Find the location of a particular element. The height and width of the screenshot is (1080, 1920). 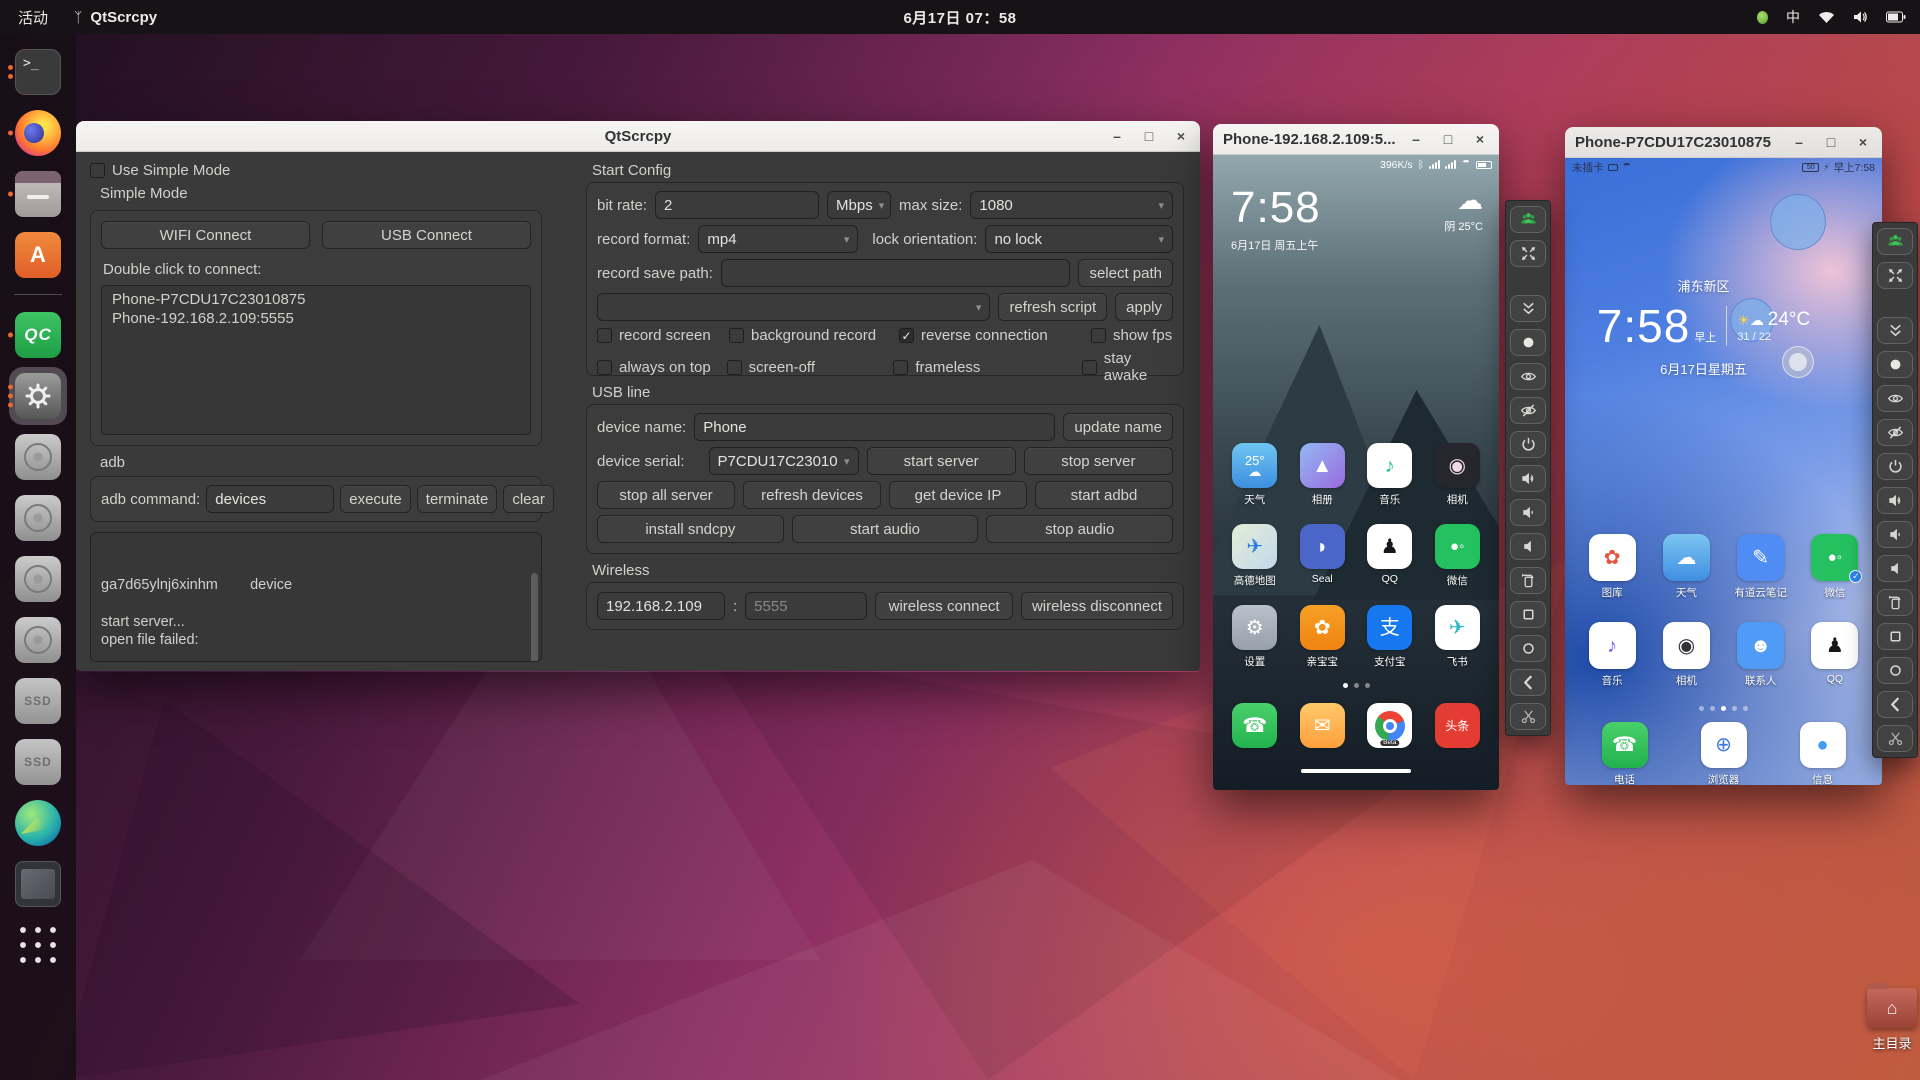

refresh-script-button: refresh script is located at coordinates (1053, 307).